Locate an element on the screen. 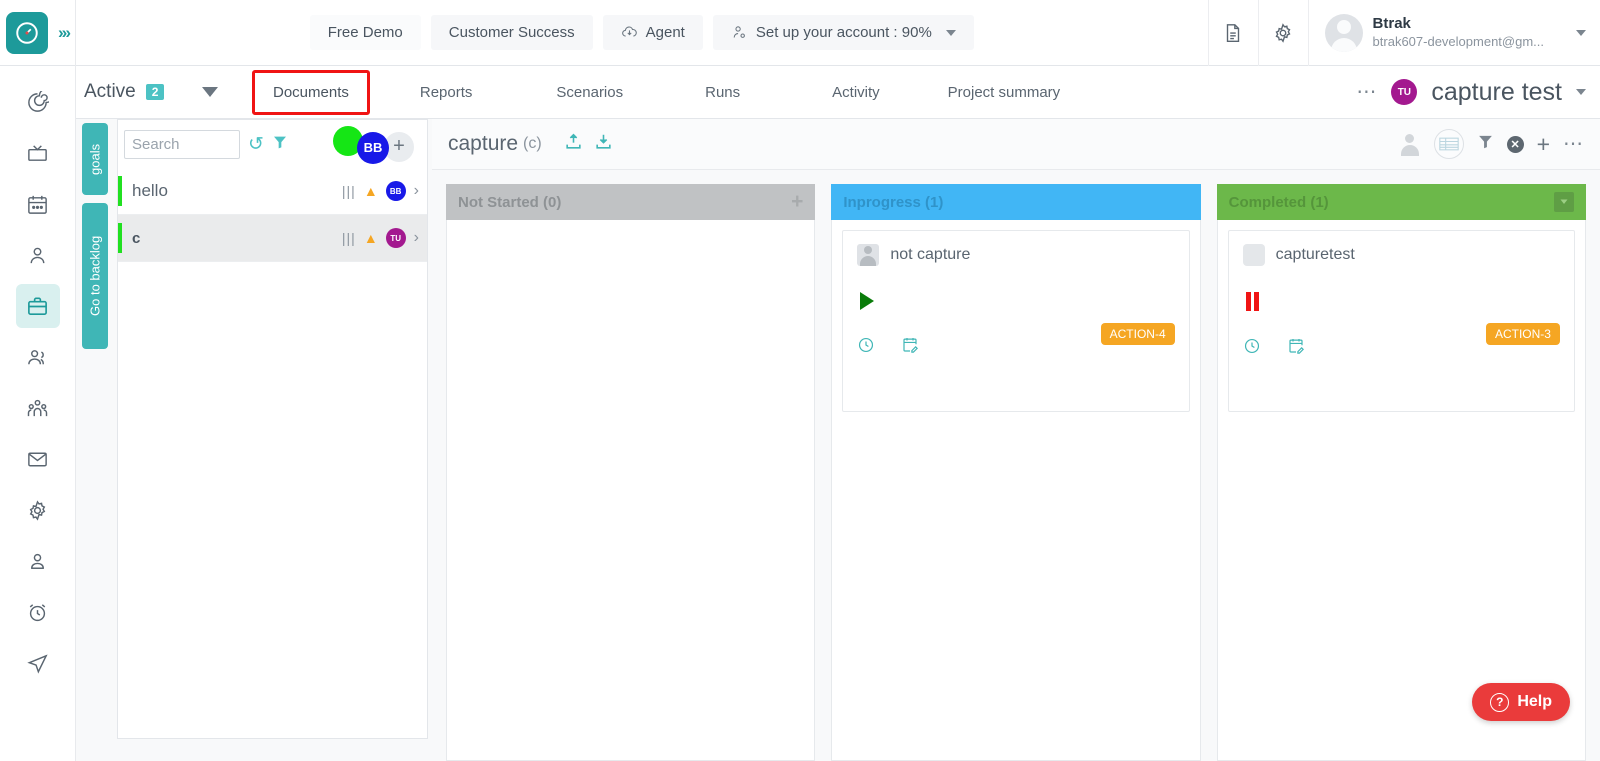 Image resolution: width=1600 pixels, height=761 pixels. tab-activity: Activity is located at coordinates (856, 92).